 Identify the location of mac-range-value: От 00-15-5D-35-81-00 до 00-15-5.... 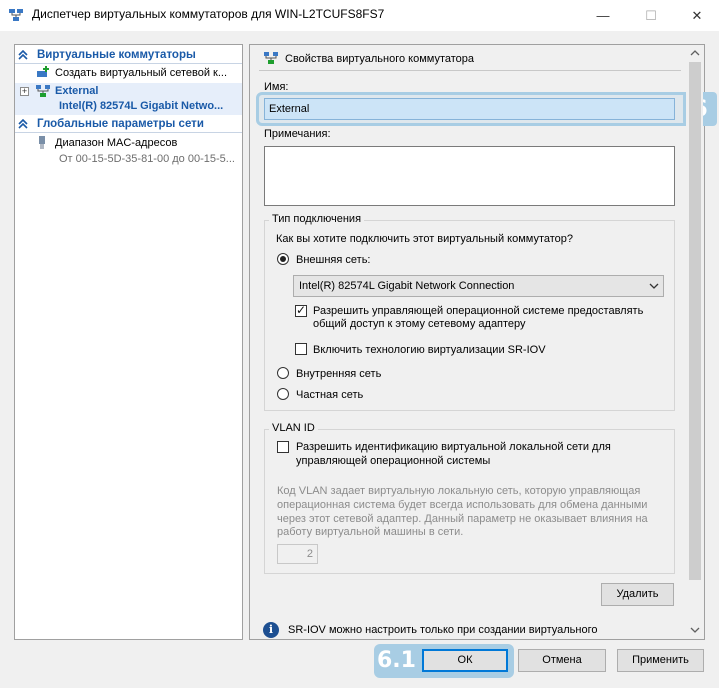
(147, 159).